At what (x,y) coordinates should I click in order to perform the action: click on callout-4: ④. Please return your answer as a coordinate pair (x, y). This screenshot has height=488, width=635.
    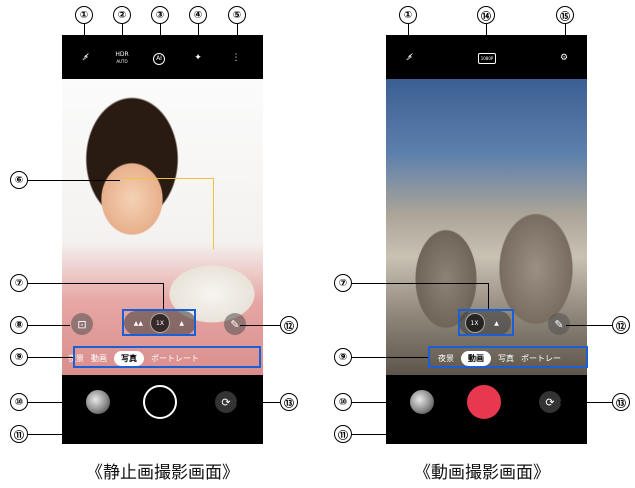
    Looking at the image, I should click on (198, 15).